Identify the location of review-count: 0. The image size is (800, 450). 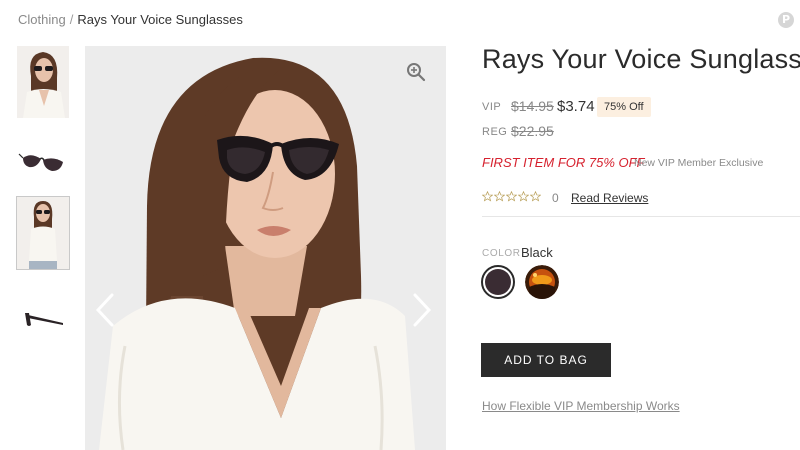
(555, 198).